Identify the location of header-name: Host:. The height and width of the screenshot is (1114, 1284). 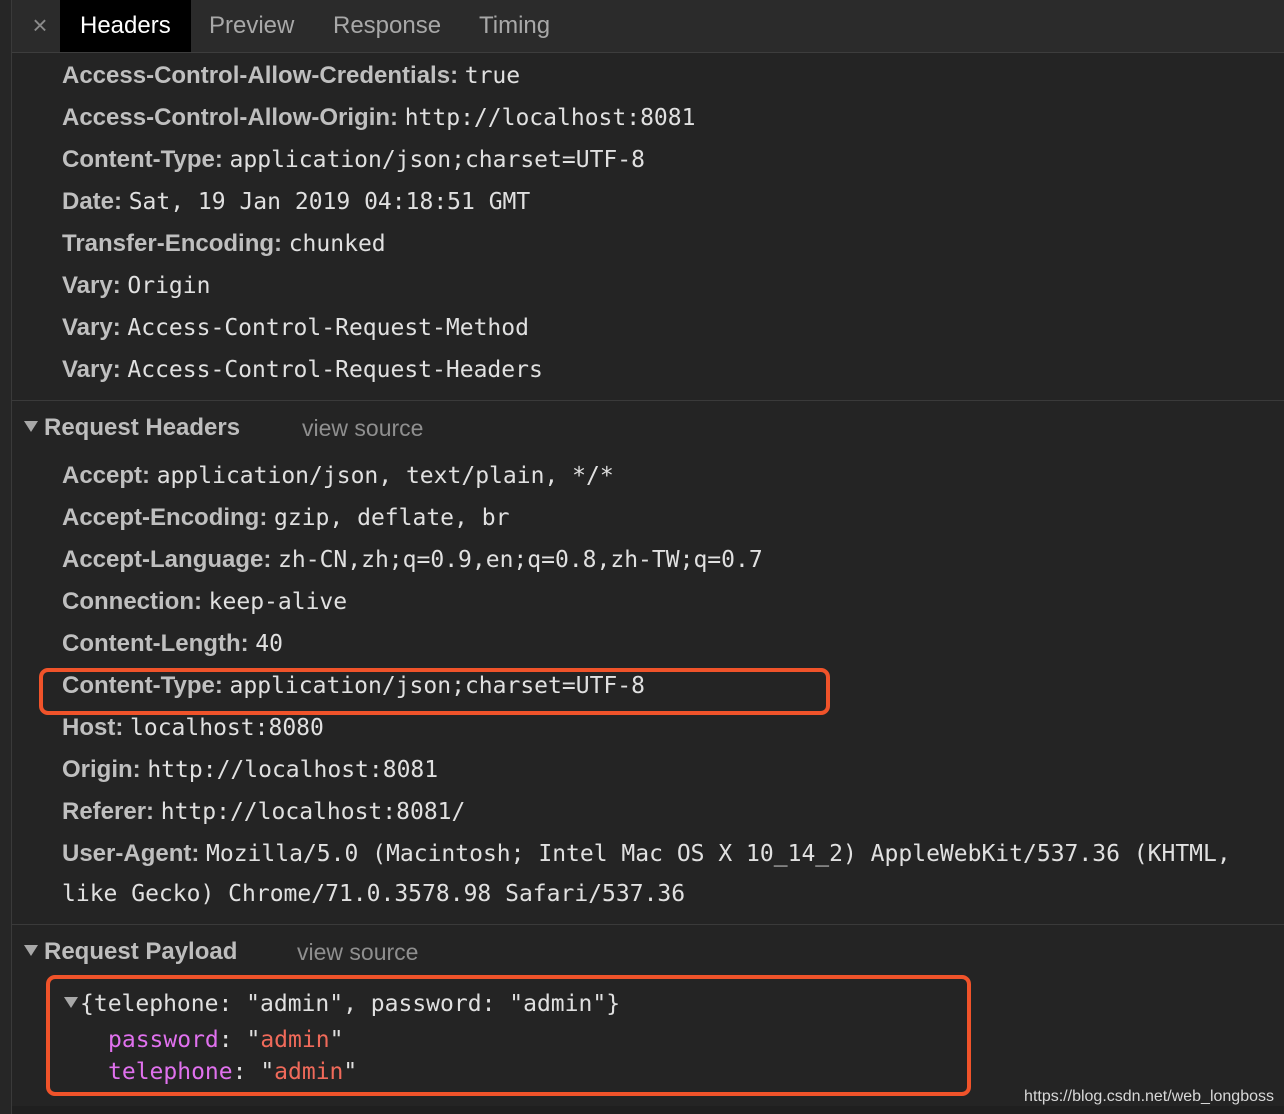
(93, 727).